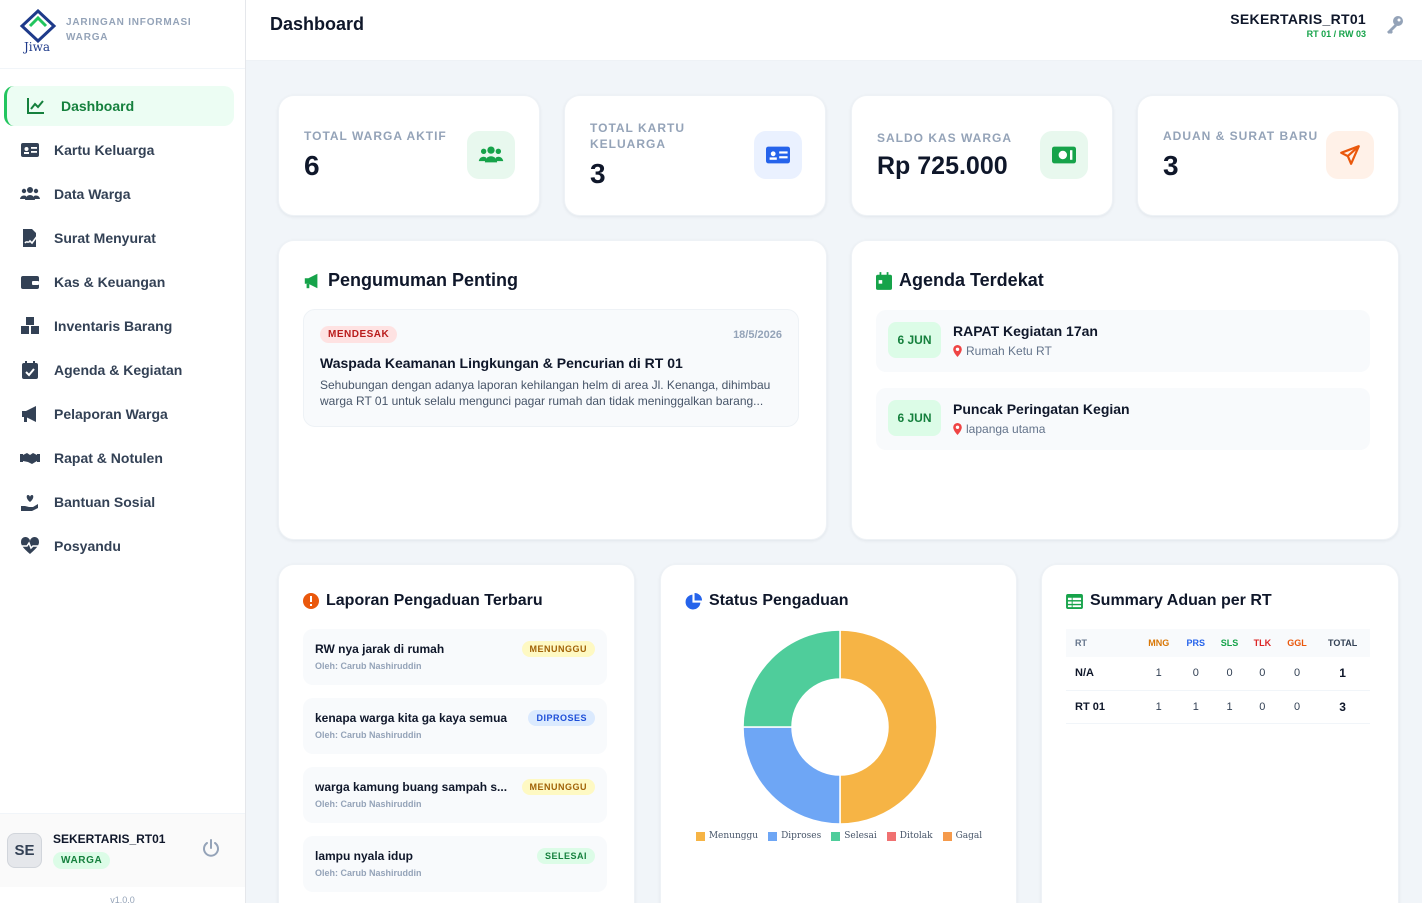 This screenshot has height=903, width=1422. I want to click on handshake-icon, so click(30, 458).